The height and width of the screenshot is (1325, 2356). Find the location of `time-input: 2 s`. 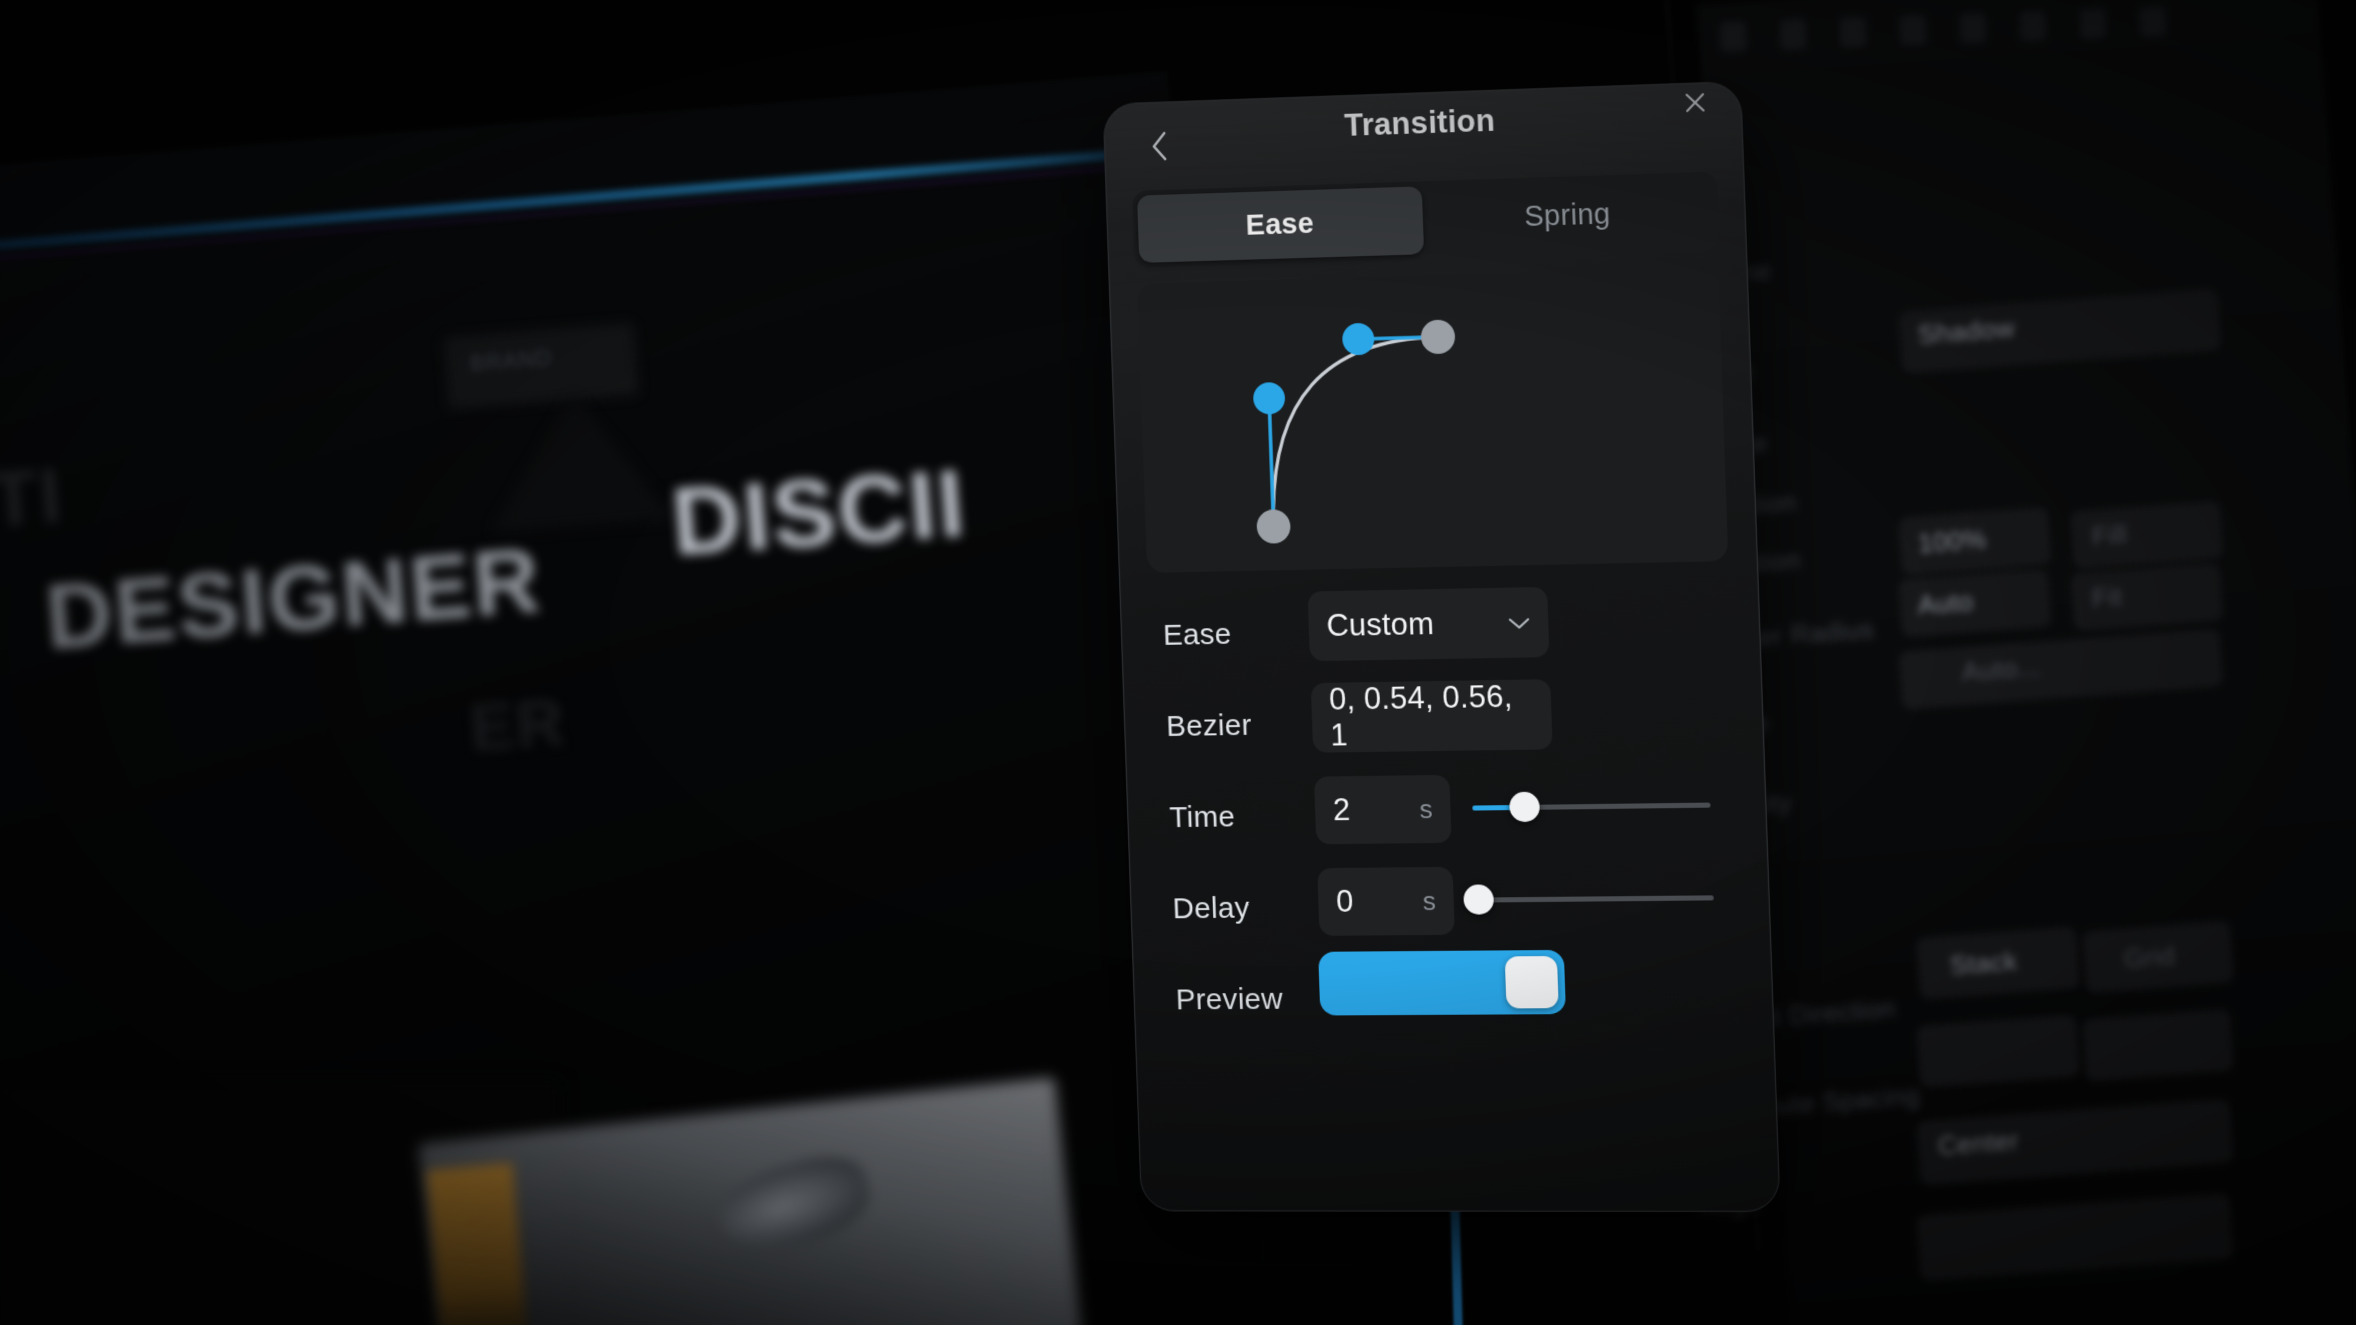

time-input: 2 s is located at coordinates (1382, 809).